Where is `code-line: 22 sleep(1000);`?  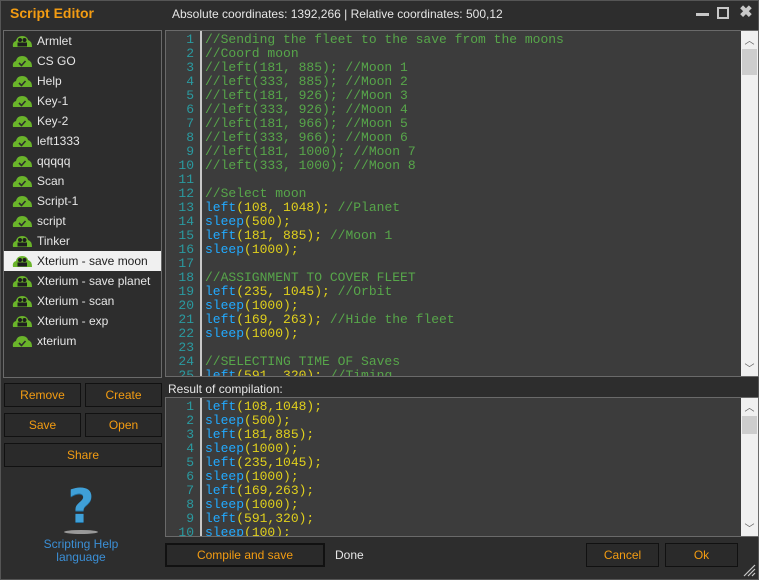 code-line: 22 sleep(1000); is located at coordinates (454, 334).